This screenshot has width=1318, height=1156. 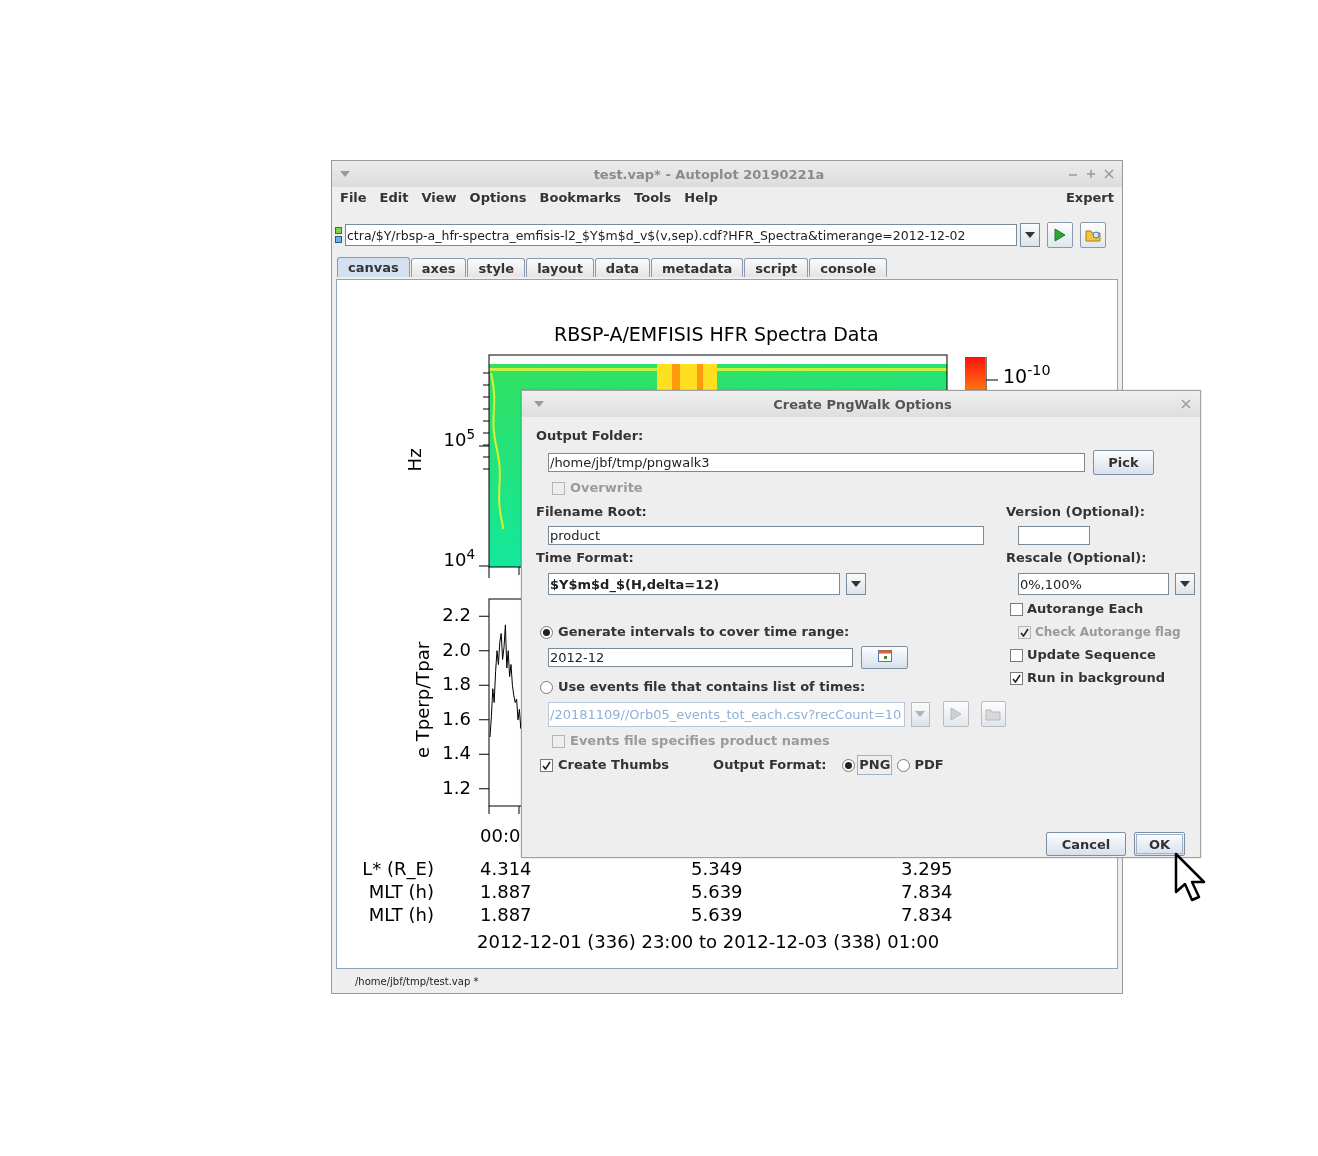 What do you see at coordinates (1076, 512) in the screenshot?
I see `field-label: Version (Optional):` at bounding box center [1076, 512].